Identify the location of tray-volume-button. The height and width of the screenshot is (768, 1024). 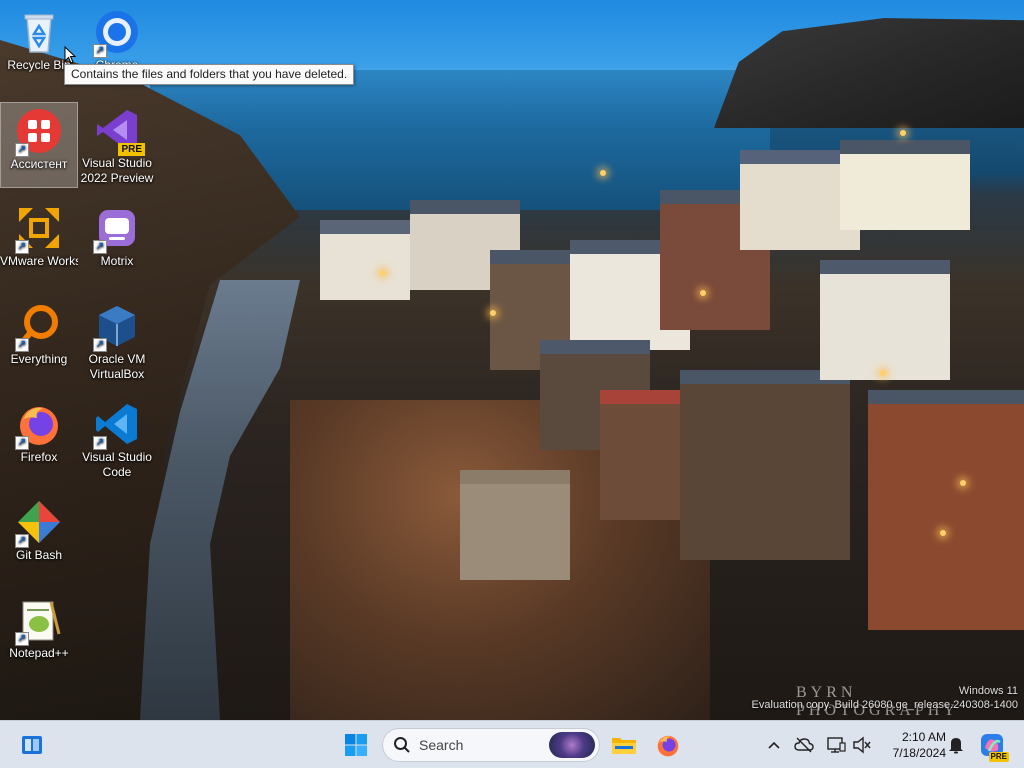
(862, 745).